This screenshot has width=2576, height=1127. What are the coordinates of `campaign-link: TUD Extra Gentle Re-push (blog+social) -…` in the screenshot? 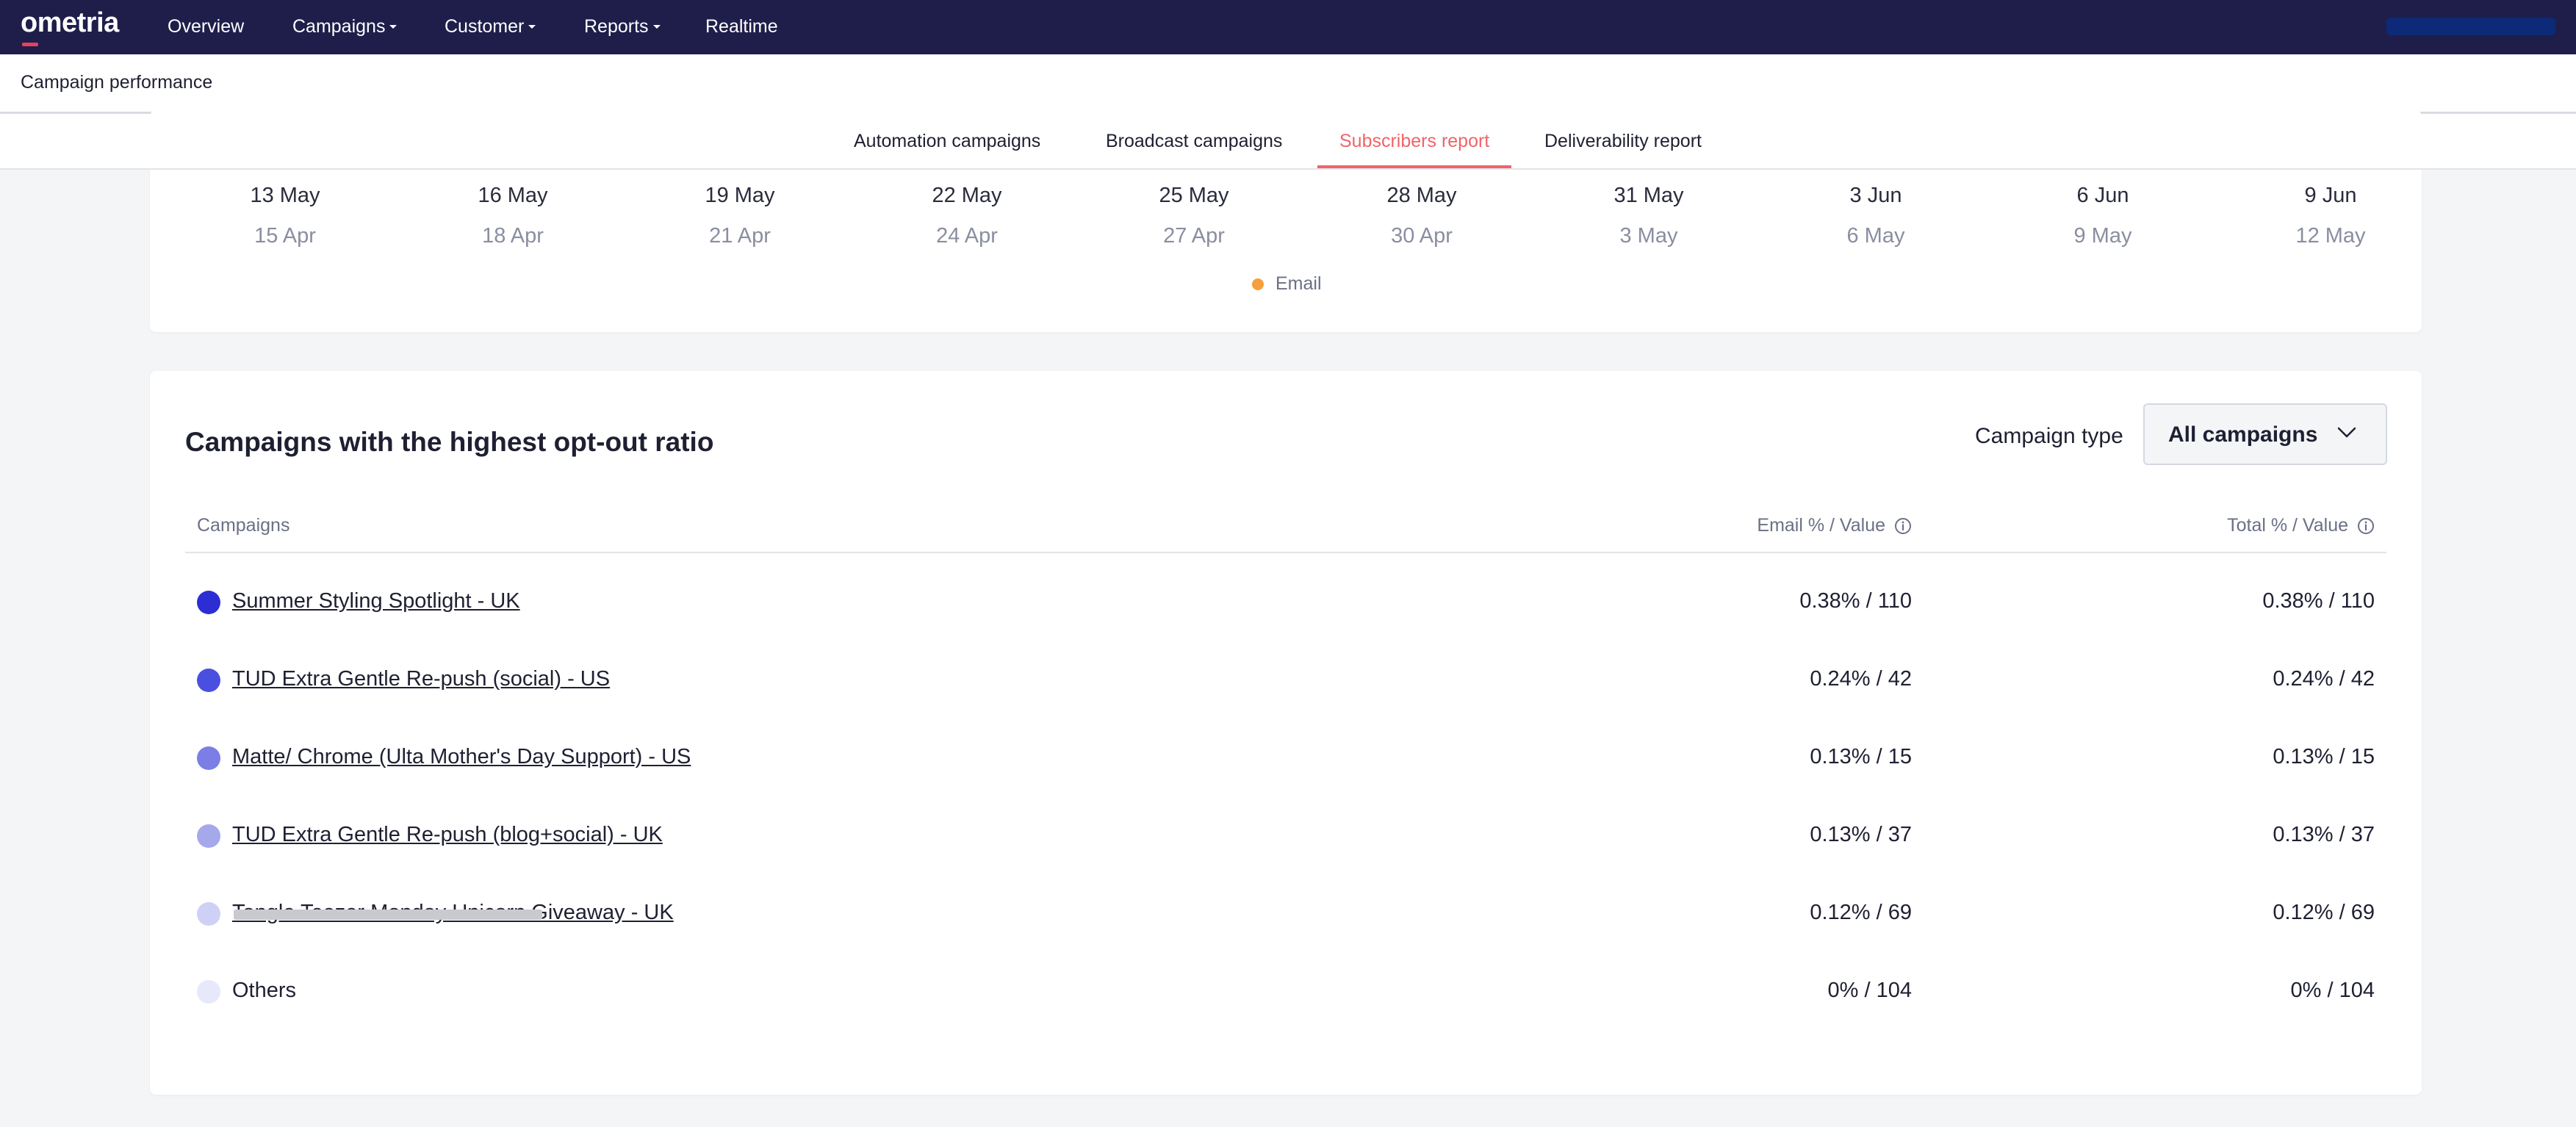 It's located at (447, 835).